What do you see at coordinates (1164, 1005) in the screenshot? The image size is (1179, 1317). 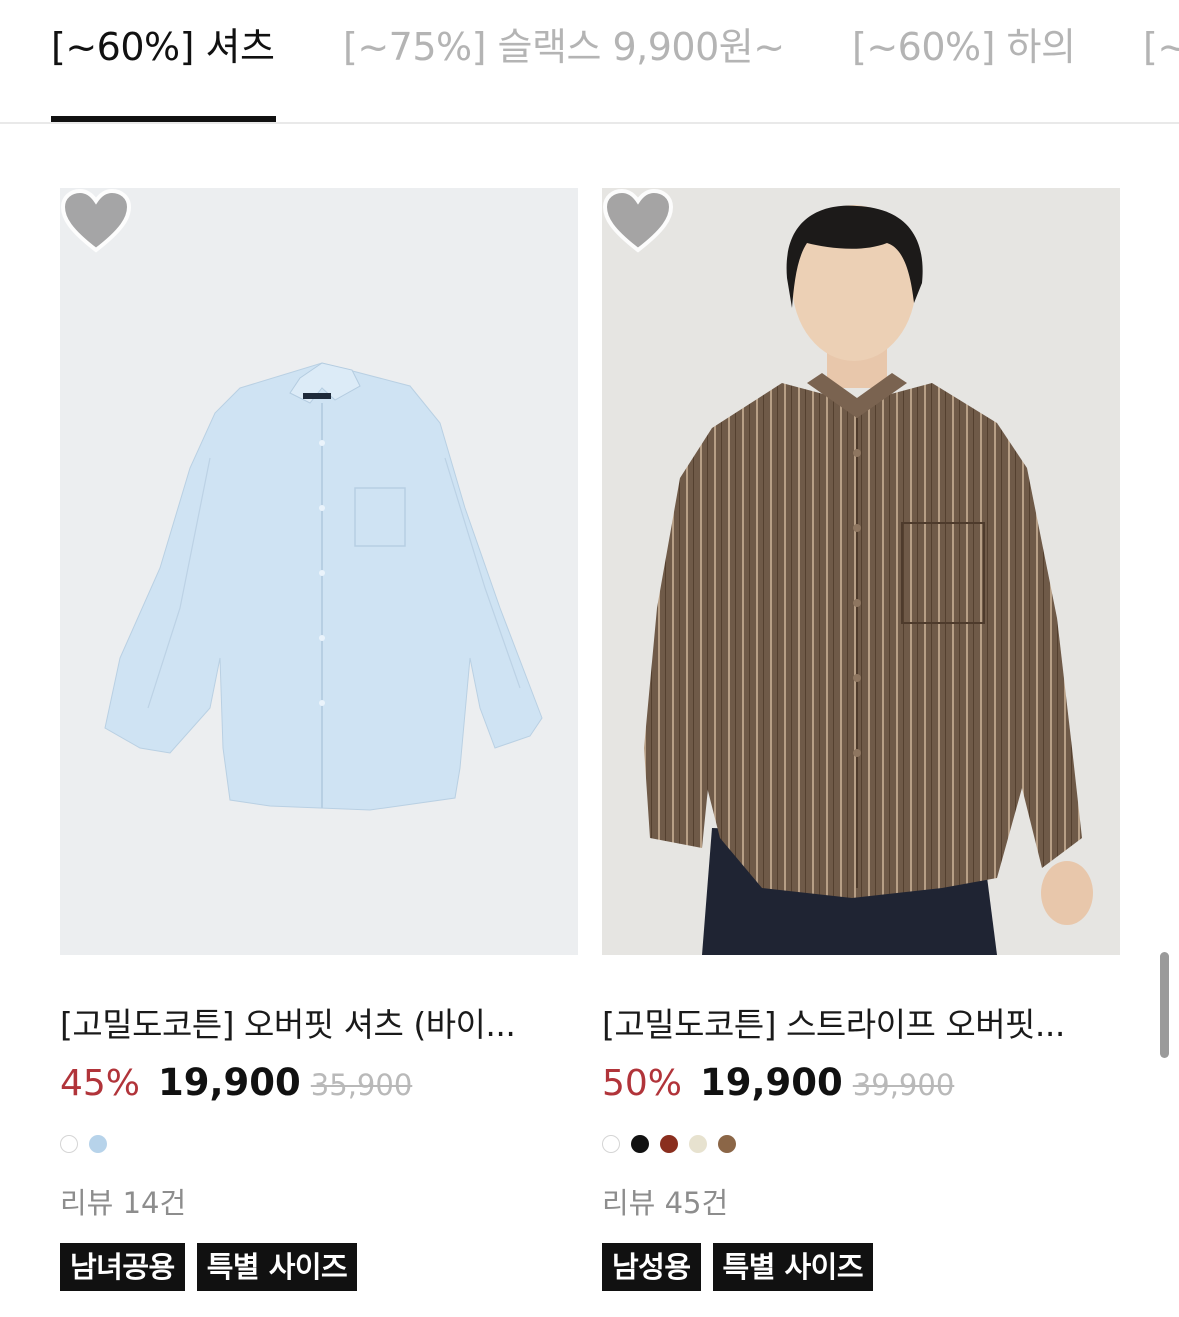 I see `vertical-scrollbar` at bounding box center [1164, 1005].